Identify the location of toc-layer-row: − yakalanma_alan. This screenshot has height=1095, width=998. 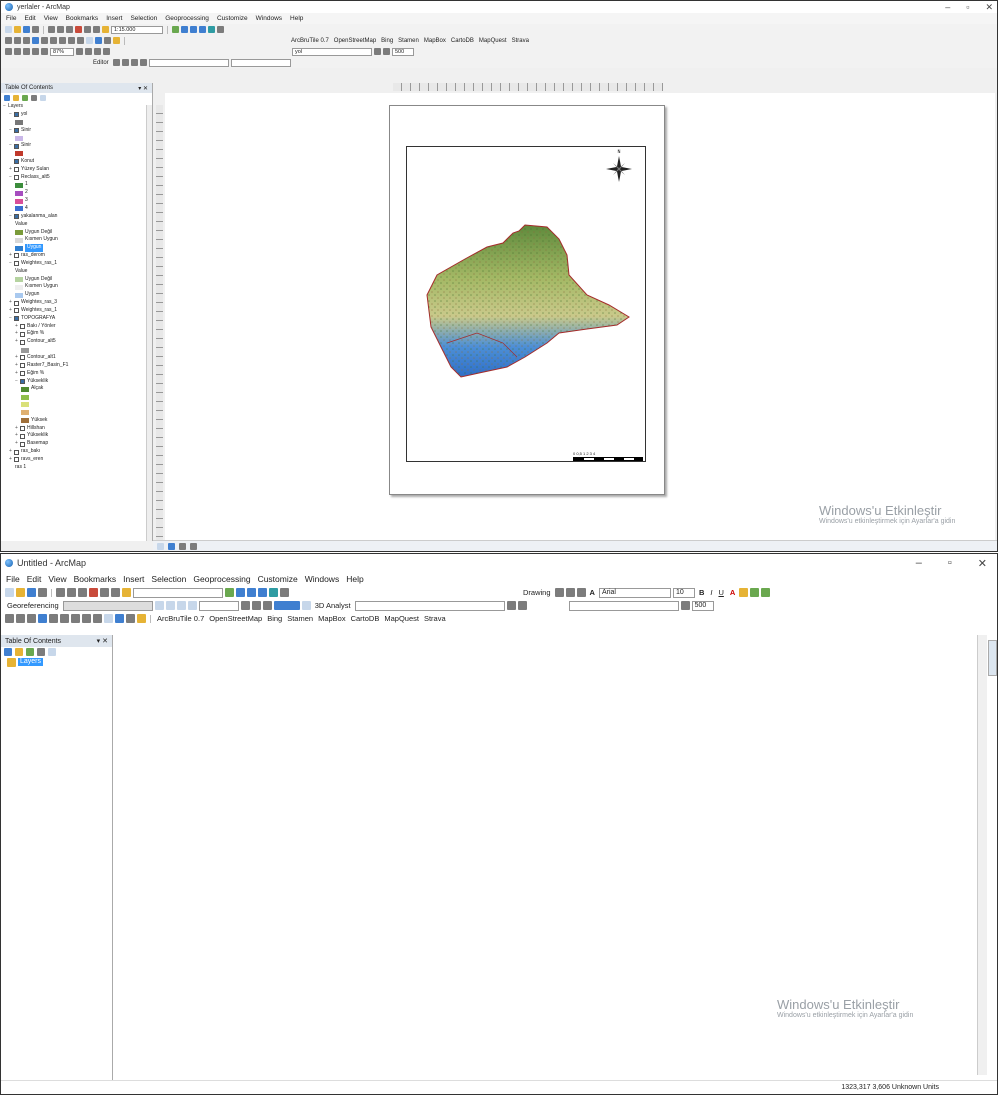
(77, 217).